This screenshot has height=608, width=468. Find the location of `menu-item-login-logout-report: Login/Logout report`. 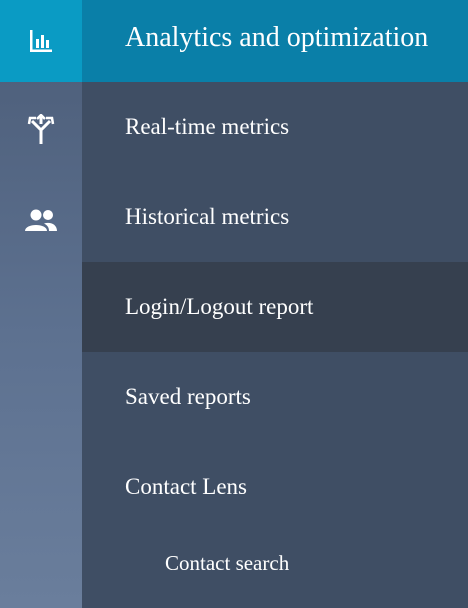

menu-item-login-logout-report: Login/Logout report is located at coordinates (275, 307).